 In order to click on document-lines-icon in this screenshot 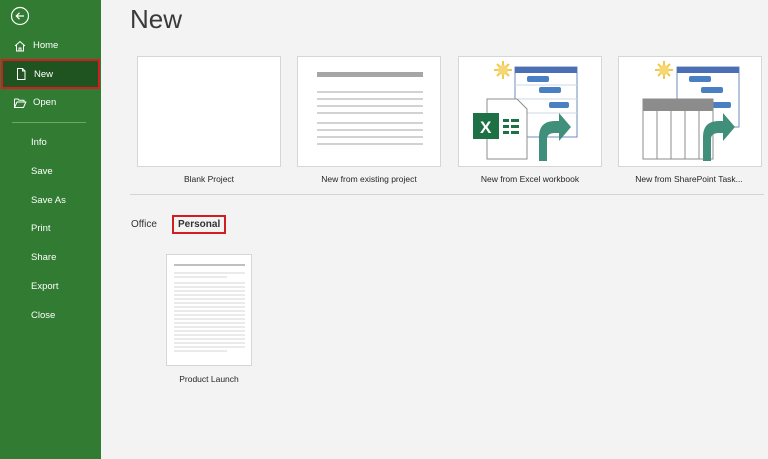, I will do `click(370, 108)`.